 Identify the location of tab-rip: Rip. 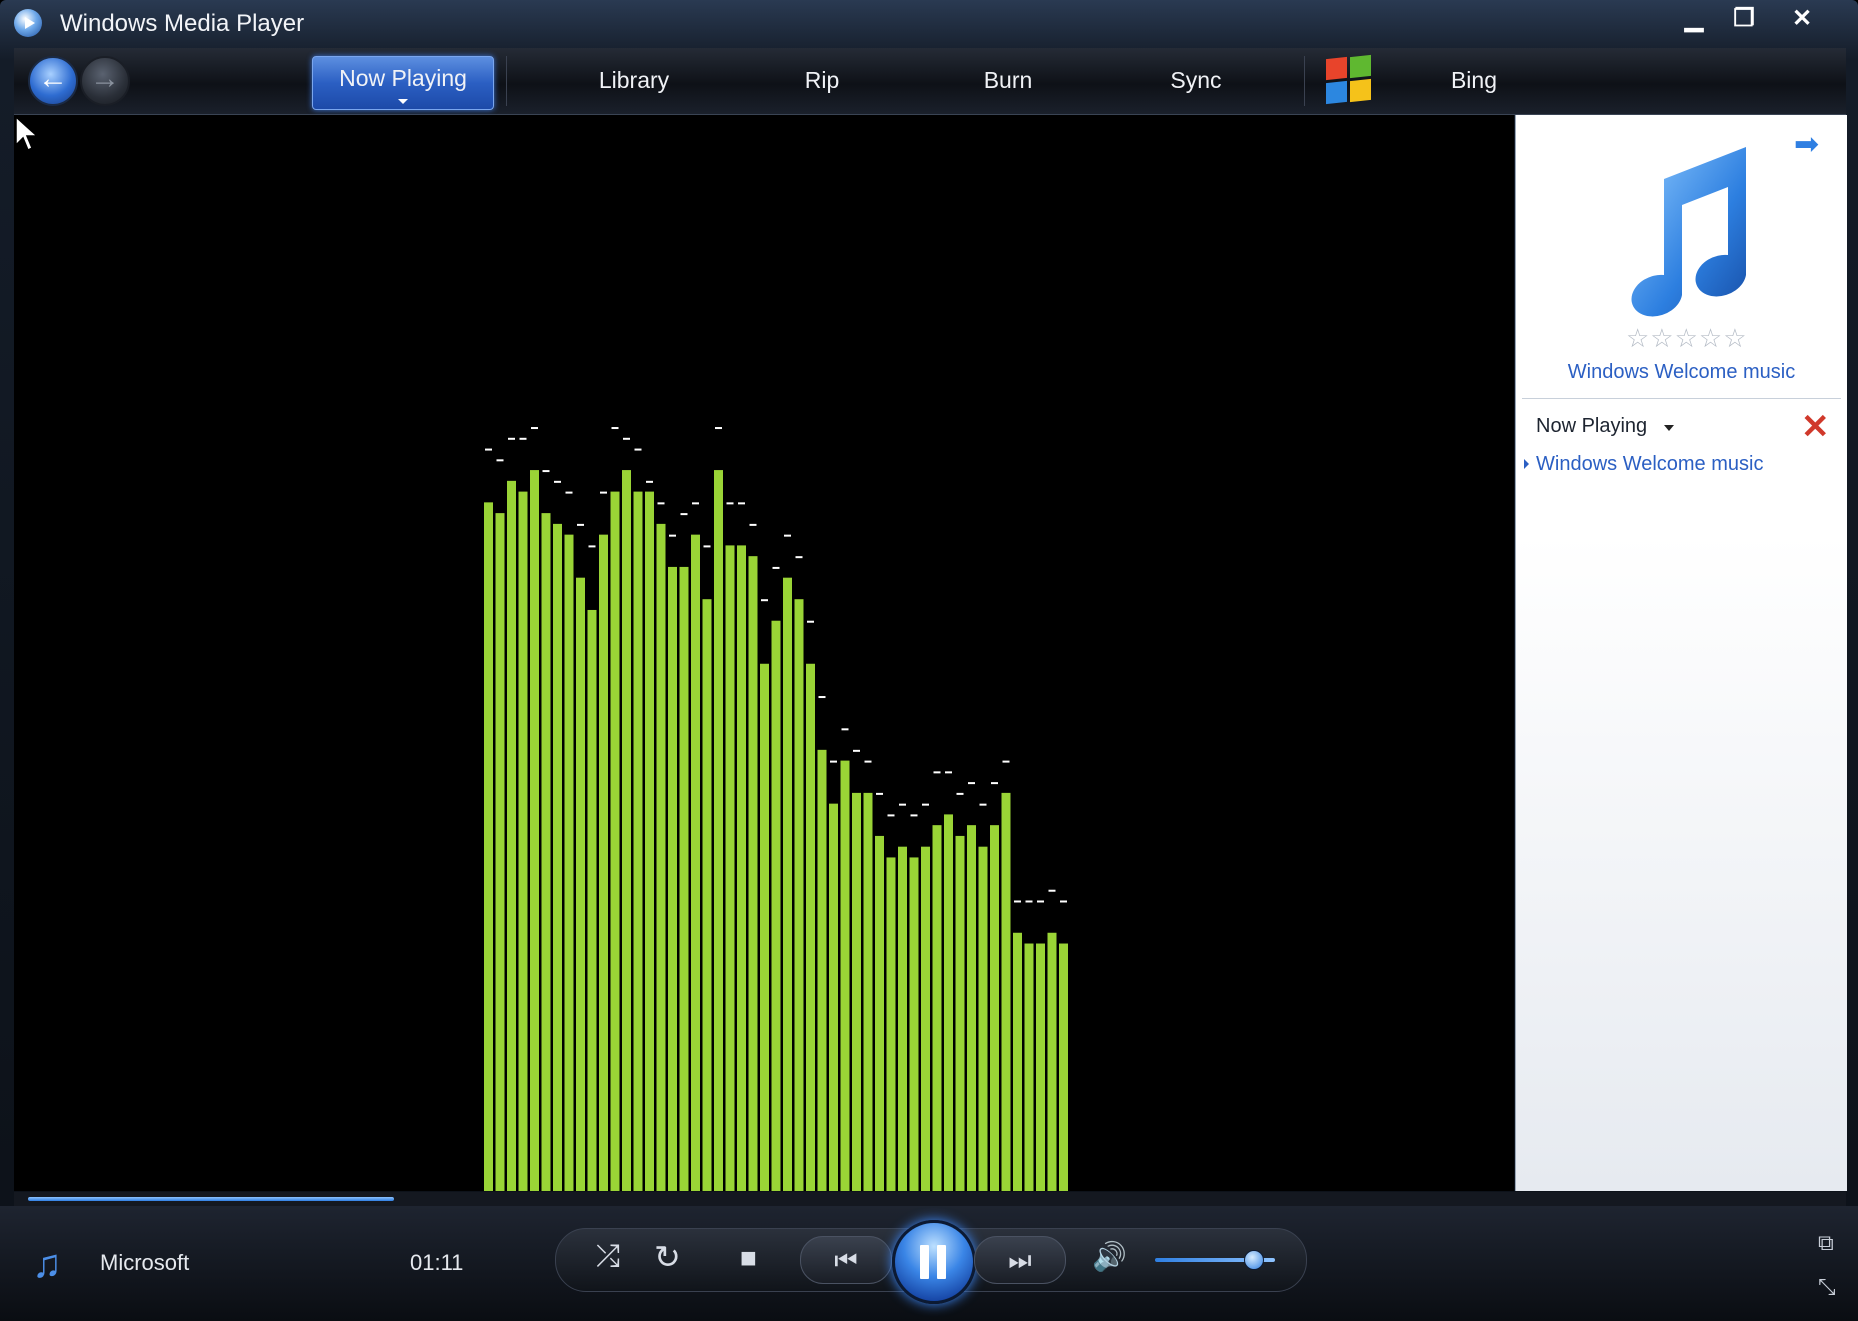
(822, 80).